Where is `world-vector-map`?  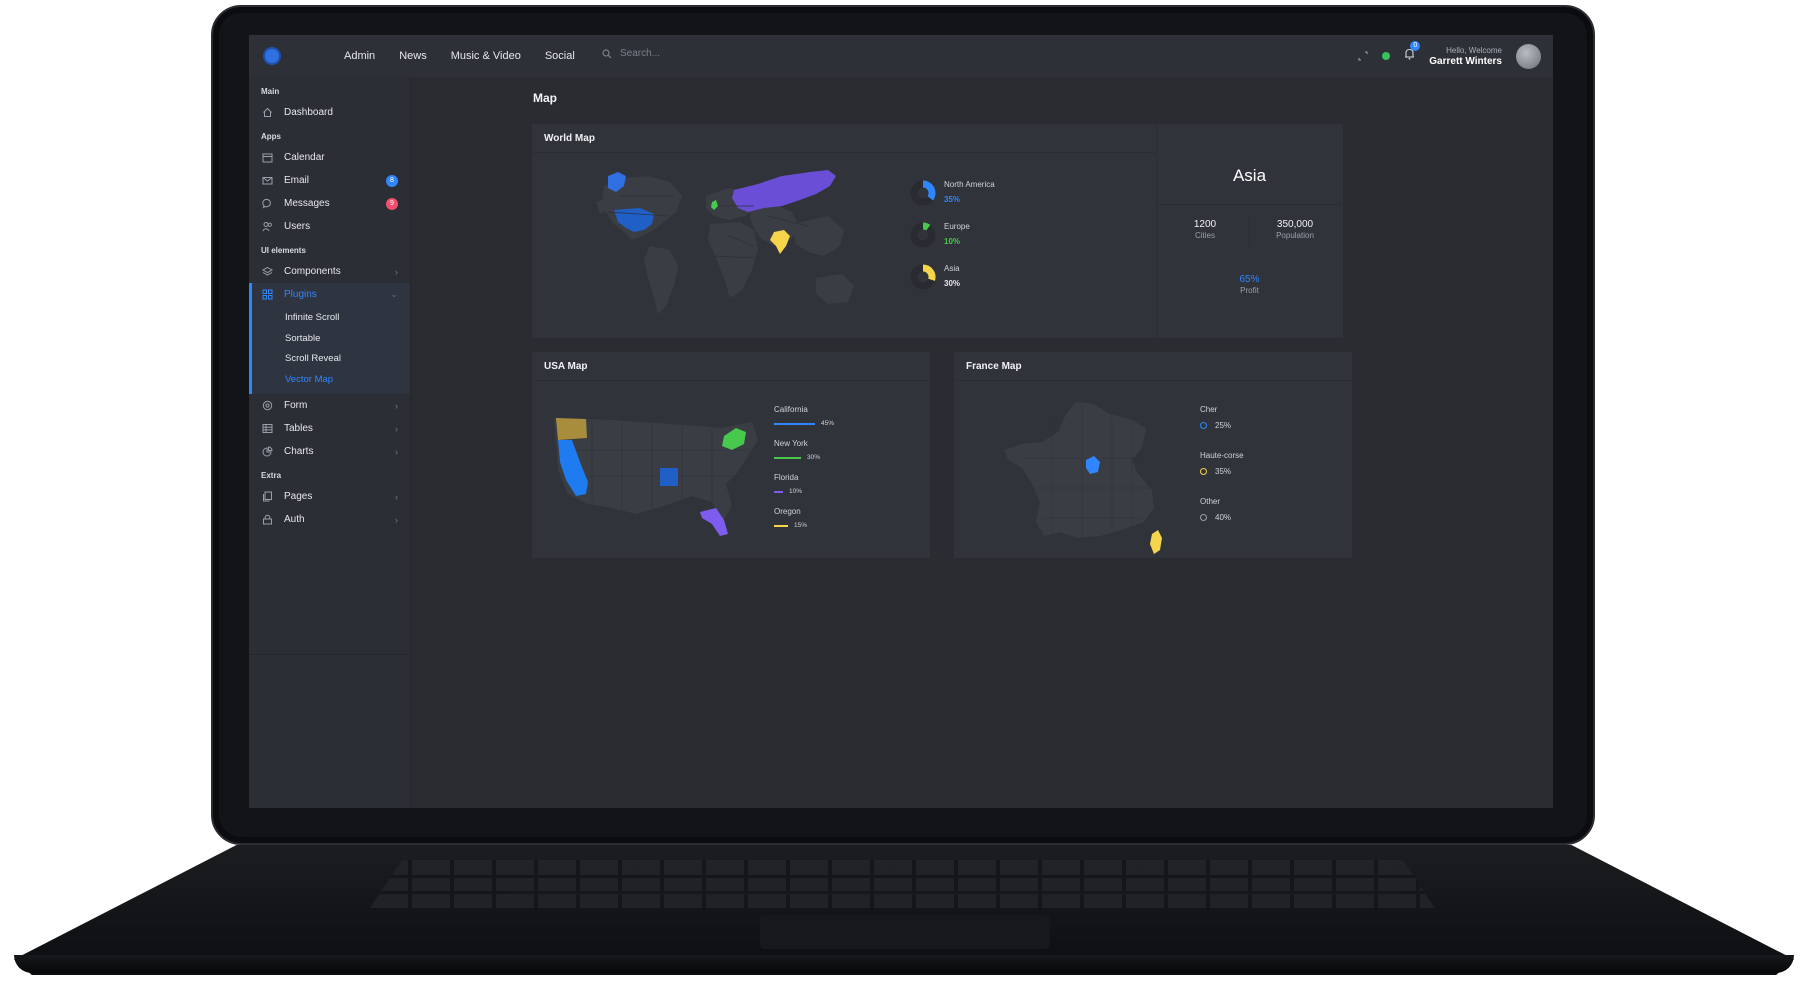
world-vector-map is located at coordinates (723, 246).